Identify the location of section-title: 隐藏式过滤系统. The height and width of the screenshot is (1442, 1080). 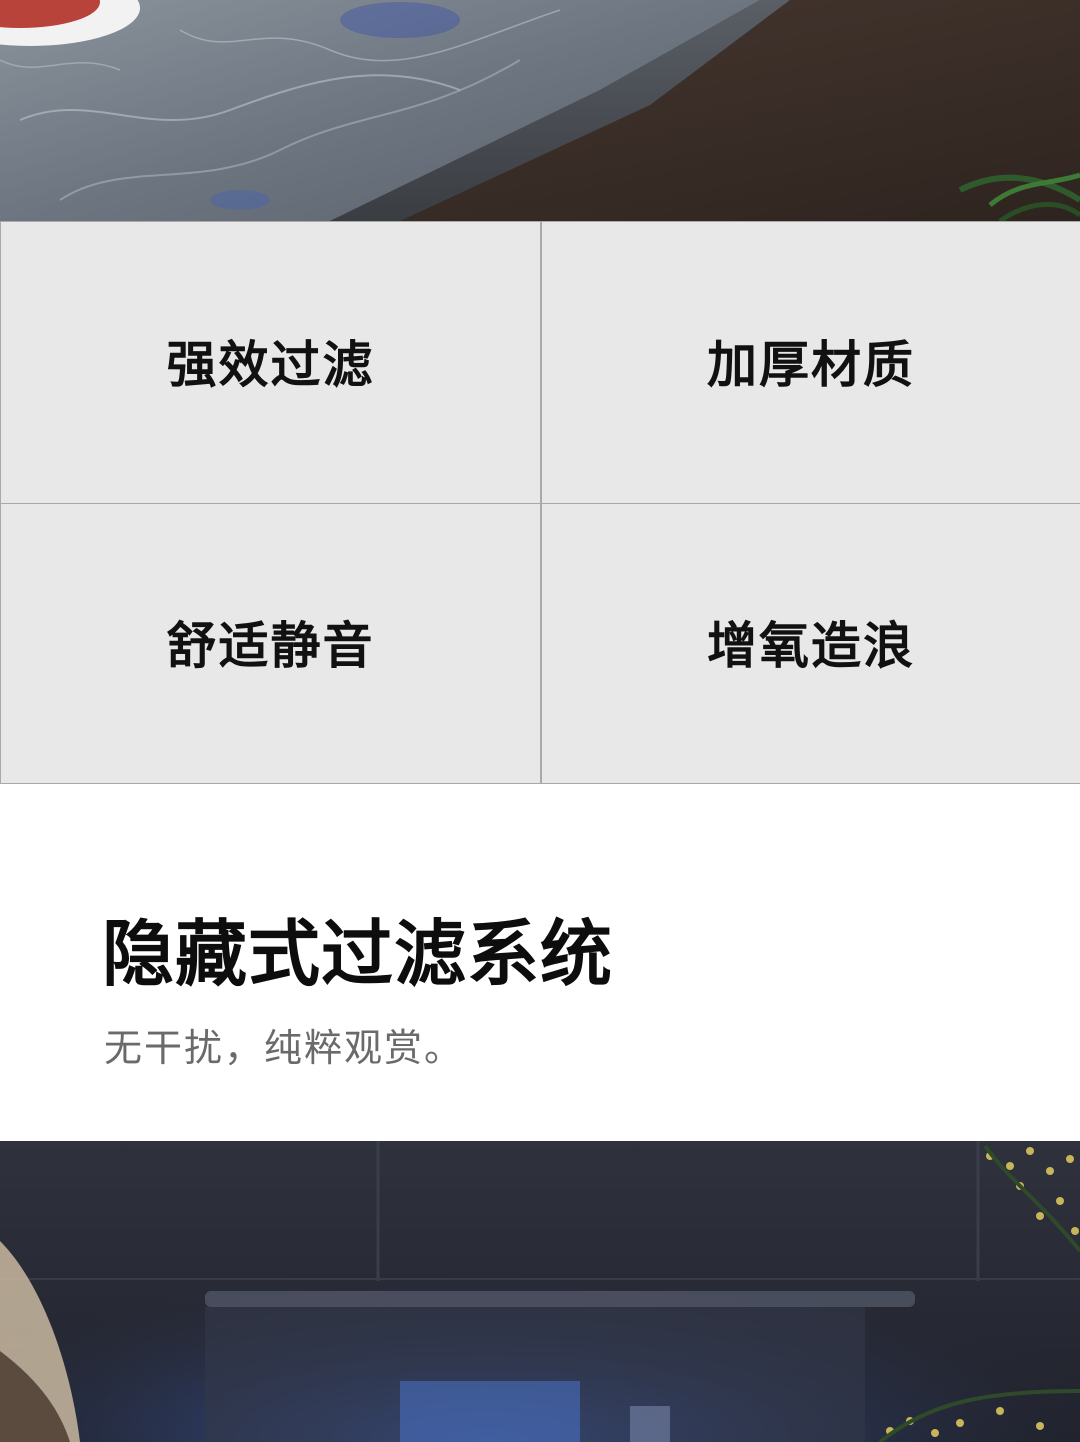
(358, 954).